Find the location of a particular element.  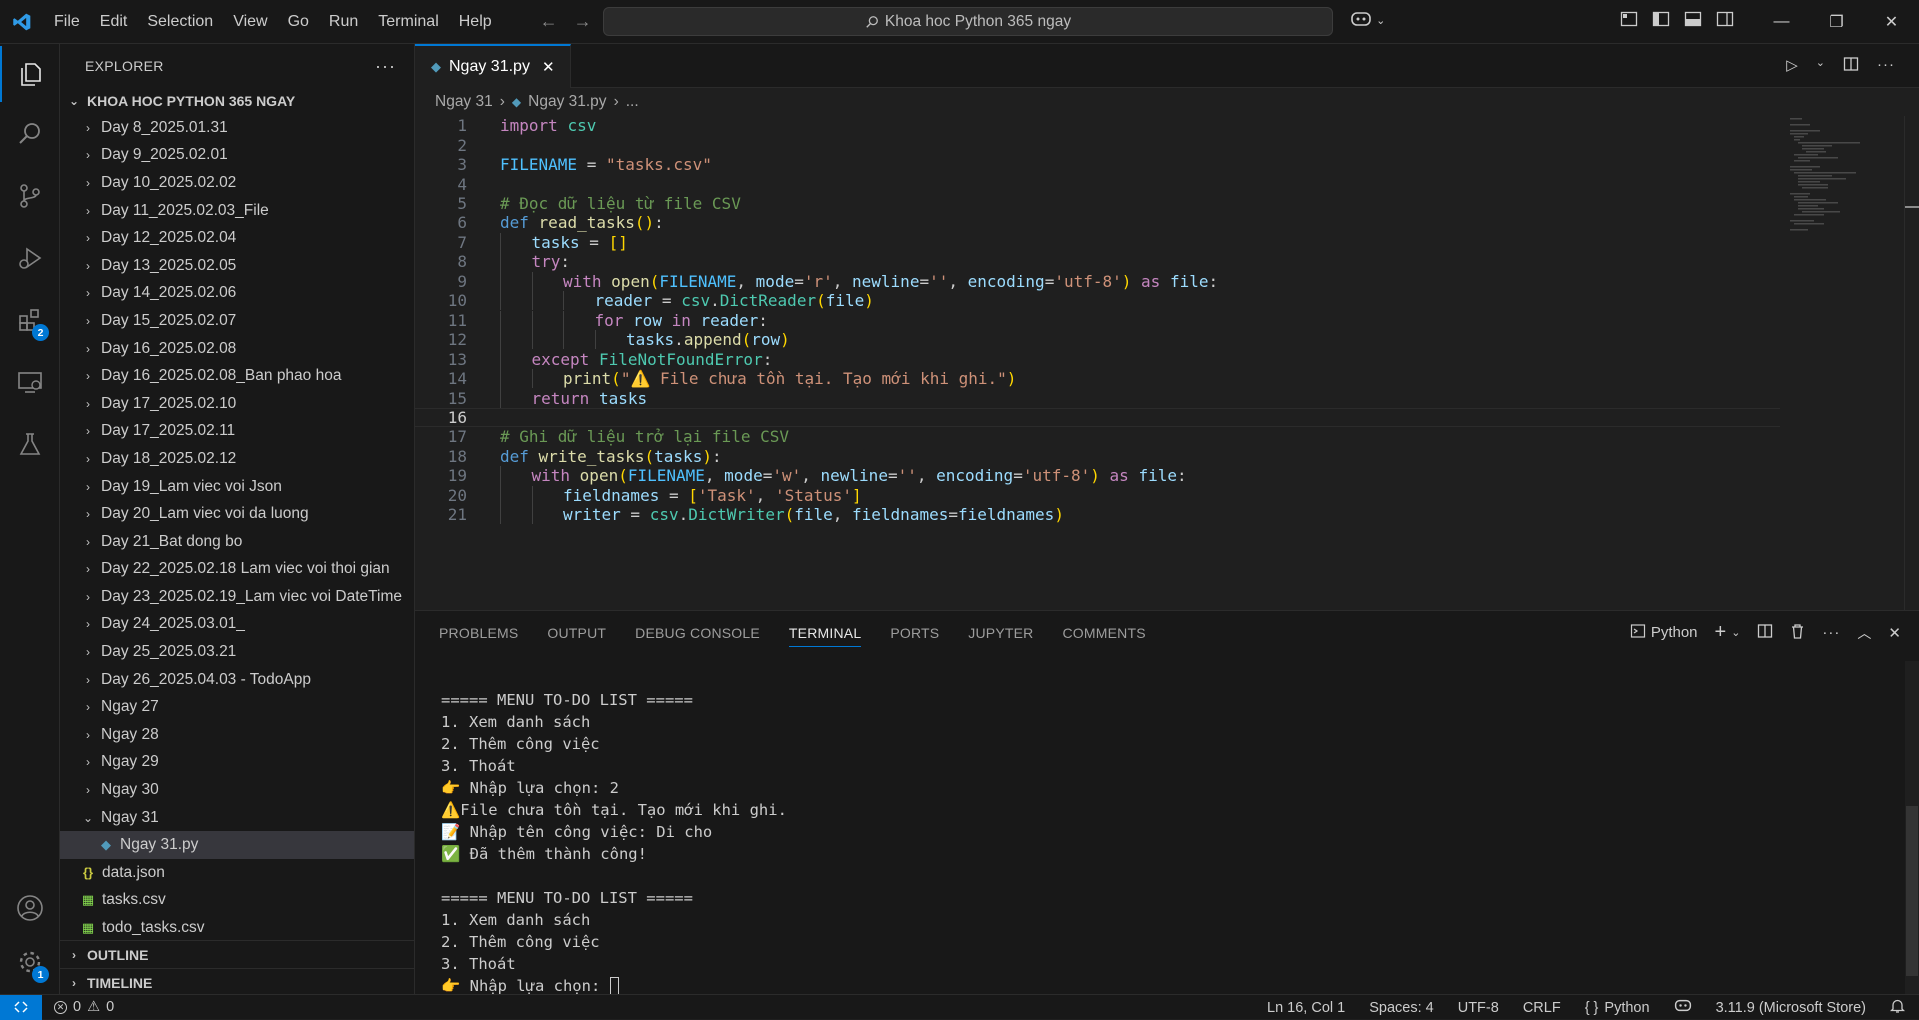

toggle-secondary-sidebar-icon is located at coordinates (1725, 21).